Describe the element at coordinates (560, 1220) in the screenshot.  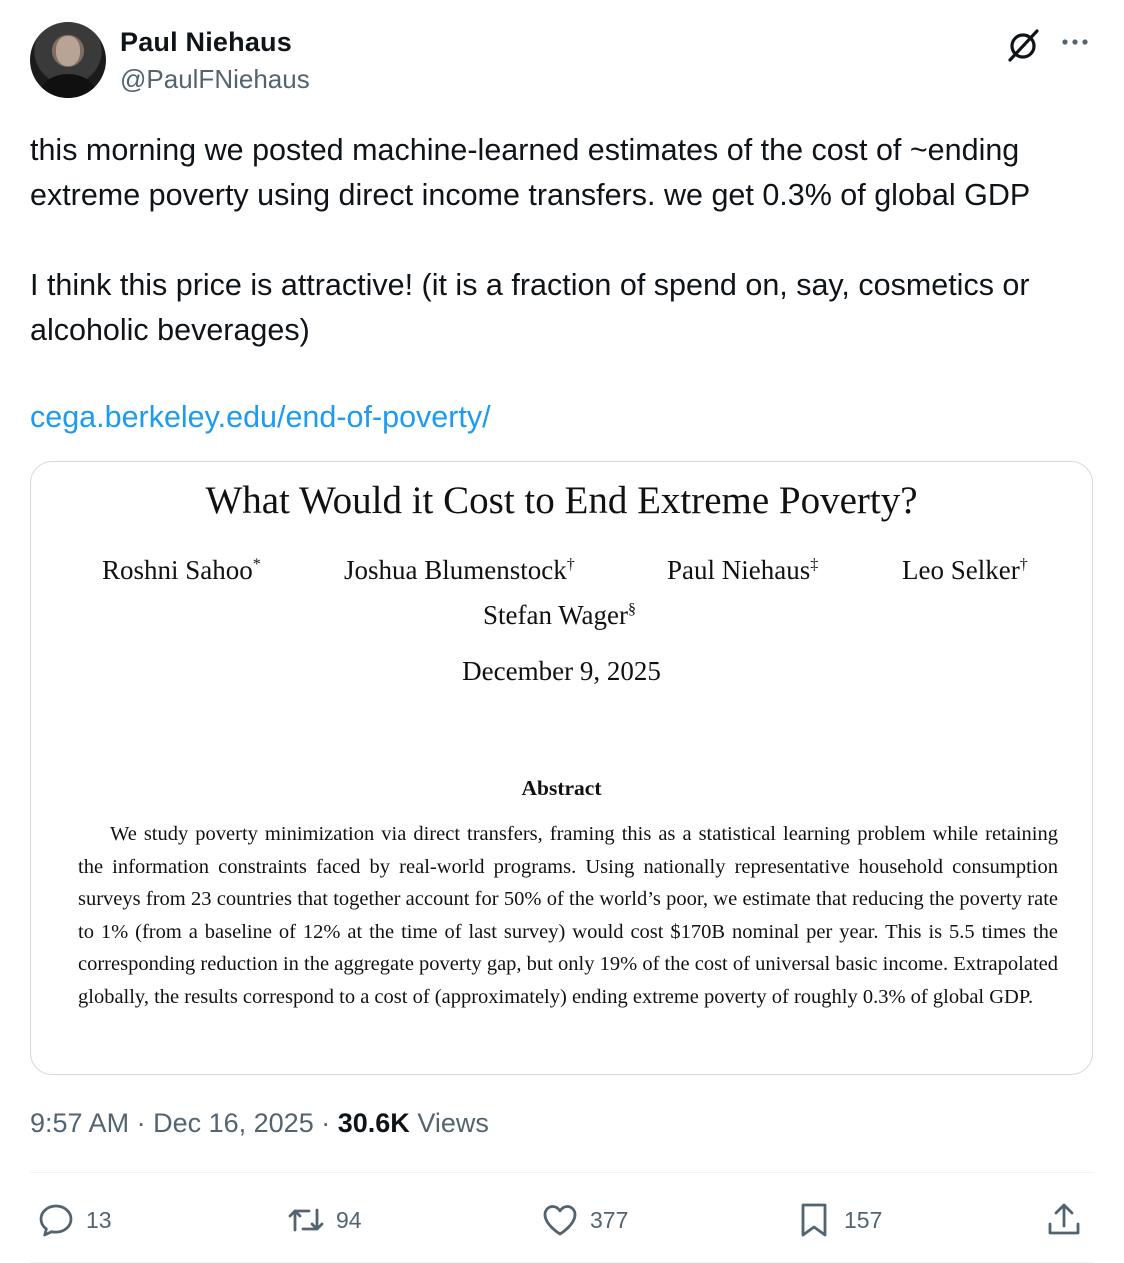
I see `like-icon` at that location.